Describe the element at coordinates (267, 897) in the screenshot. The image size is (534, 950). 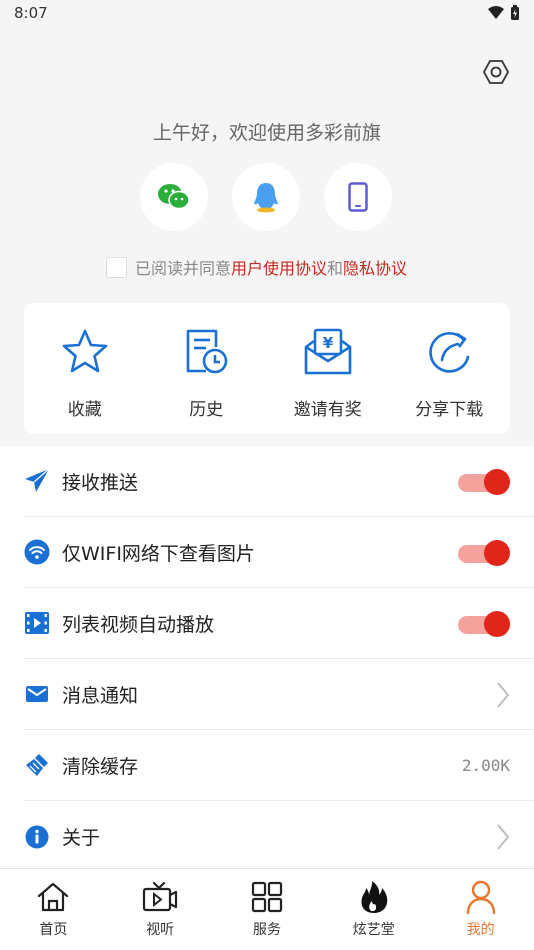
I see `grid-icon` at that location.